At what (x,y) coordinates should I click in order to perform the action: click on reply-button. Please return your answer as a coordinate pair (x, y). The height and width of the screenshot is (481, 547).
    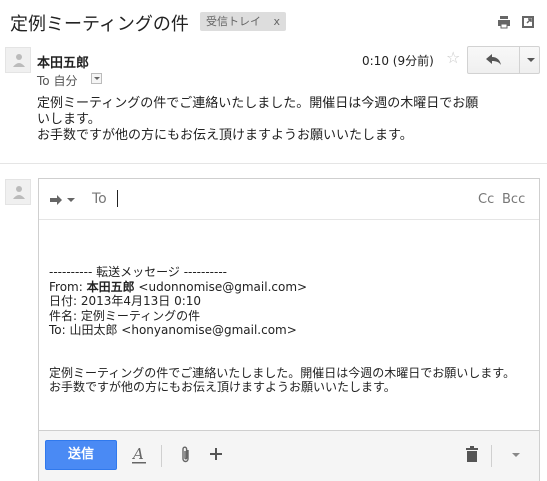
    Looking at the image, I should click on (493, 60).